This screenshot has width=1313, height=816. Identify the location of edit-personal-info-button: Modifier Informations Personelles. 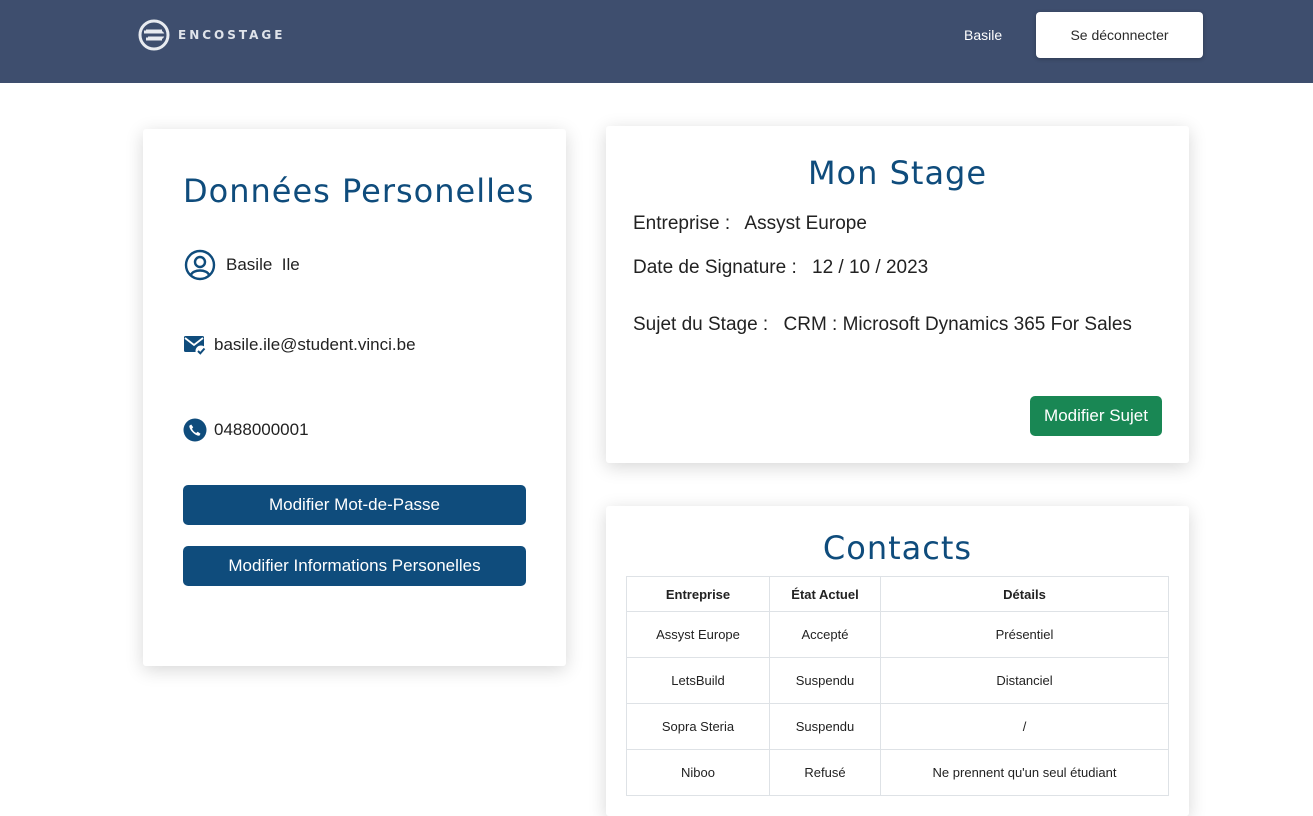
(354, 566).